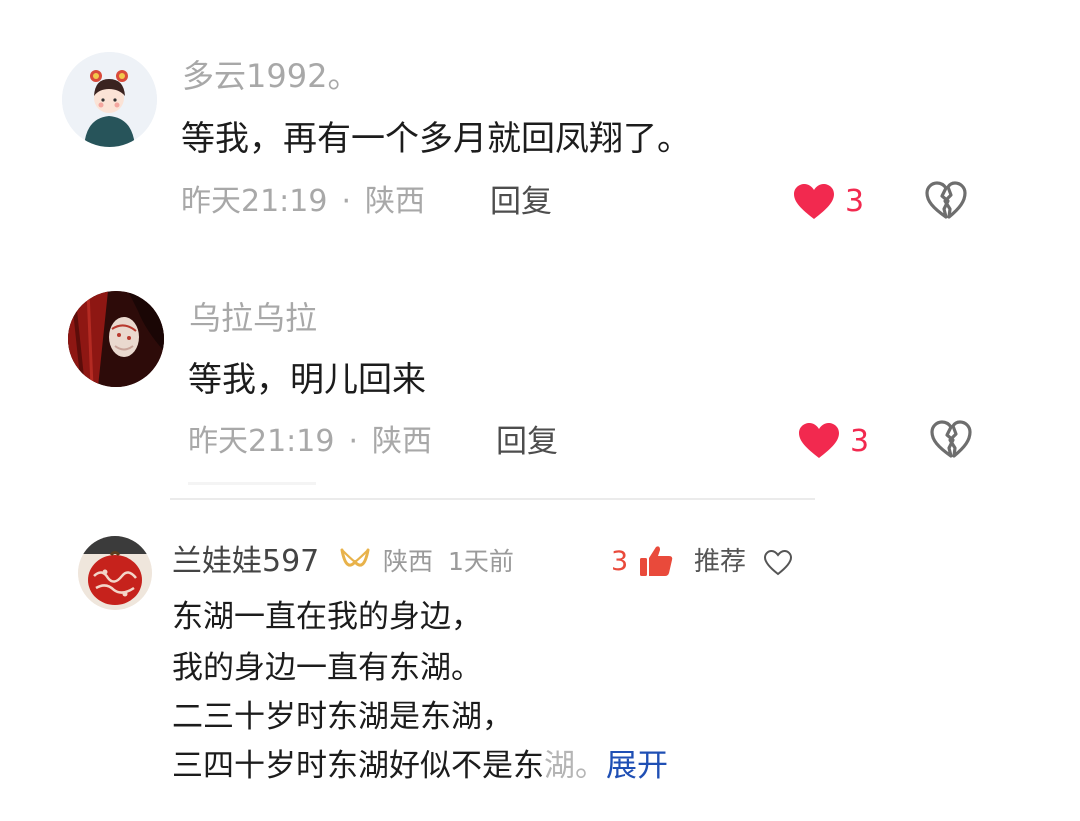 The image size is (1080, 821). What do you see at coordinates (656, 561) in the screenshot?
I see `thumbs-up-icon` at bounding box center [656, 561].